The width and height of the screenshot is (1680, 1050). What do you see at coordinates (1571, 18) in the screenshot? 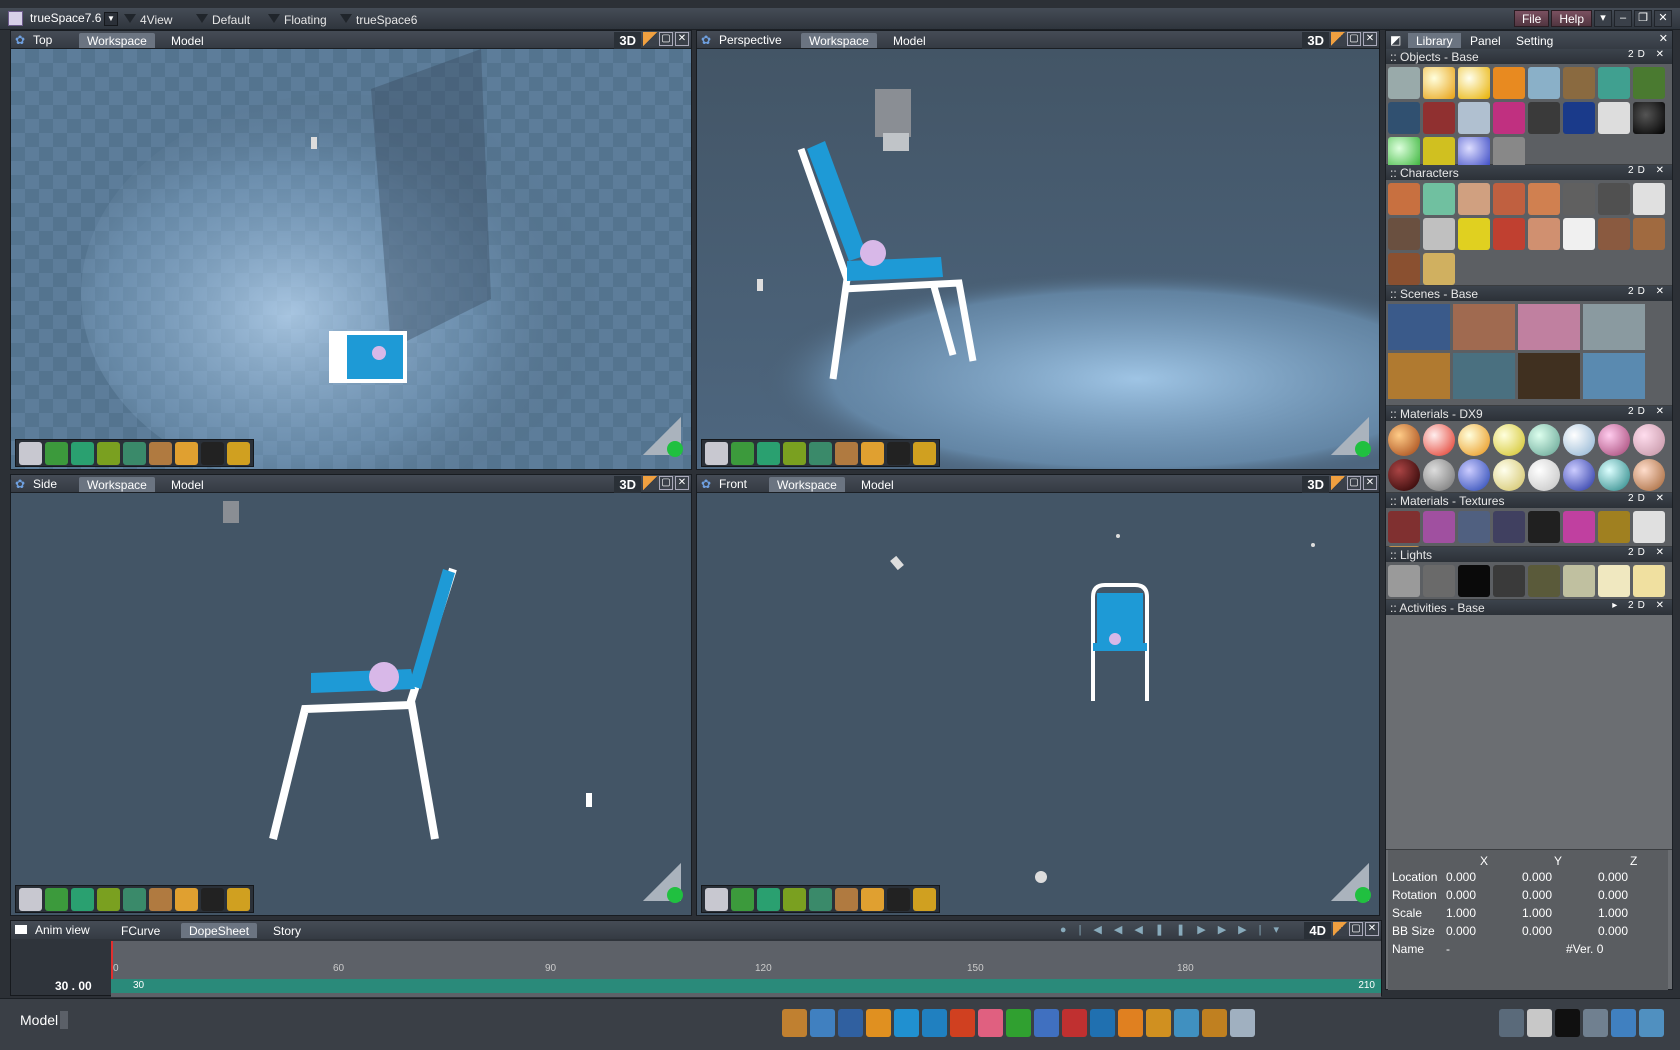
I see `help-menu-button: Help` at bounding box center [1571, 18].